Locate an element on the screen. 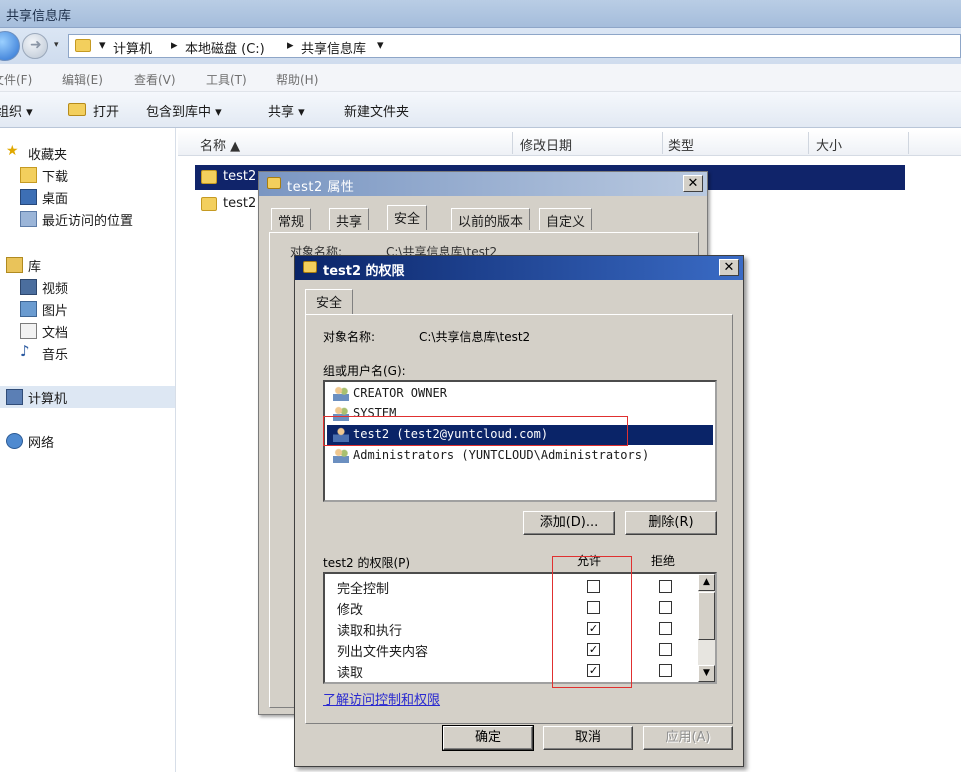  permission-row-modify: 修改 is located at coordinates (512, 607).